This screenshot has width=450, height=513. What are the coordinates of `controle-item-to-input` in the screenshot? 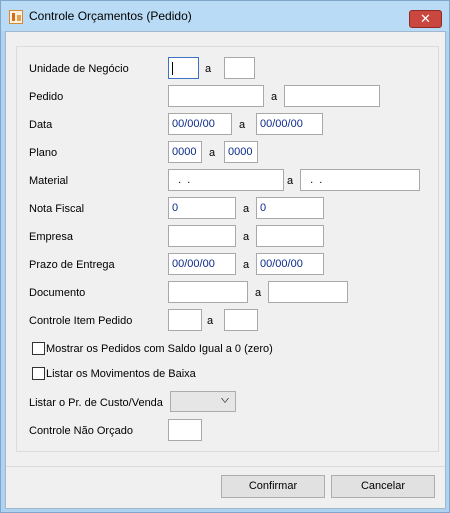 It's located at (241, 320).